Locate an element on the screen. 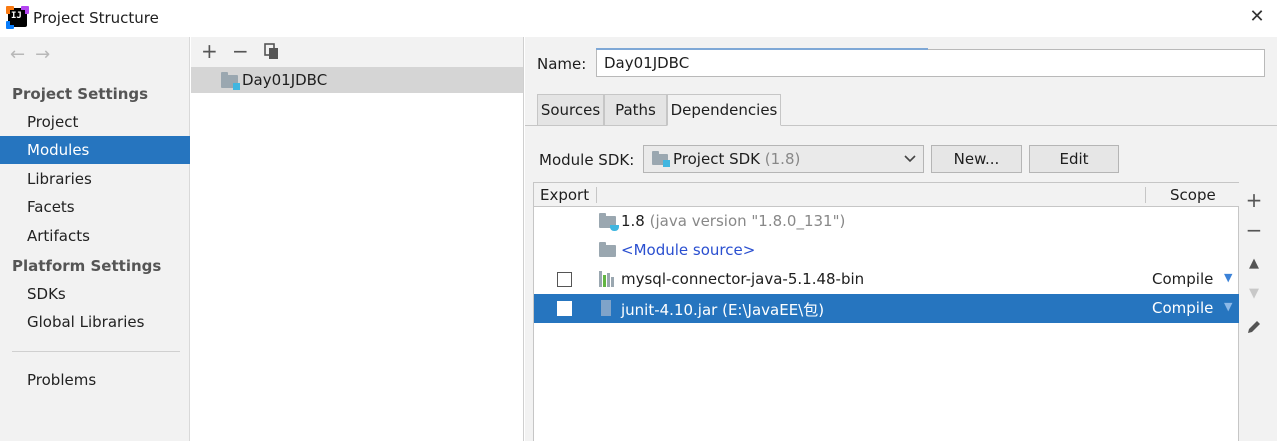  sidebar-item-sdks: SDKs is located at coordinates (95, 294).